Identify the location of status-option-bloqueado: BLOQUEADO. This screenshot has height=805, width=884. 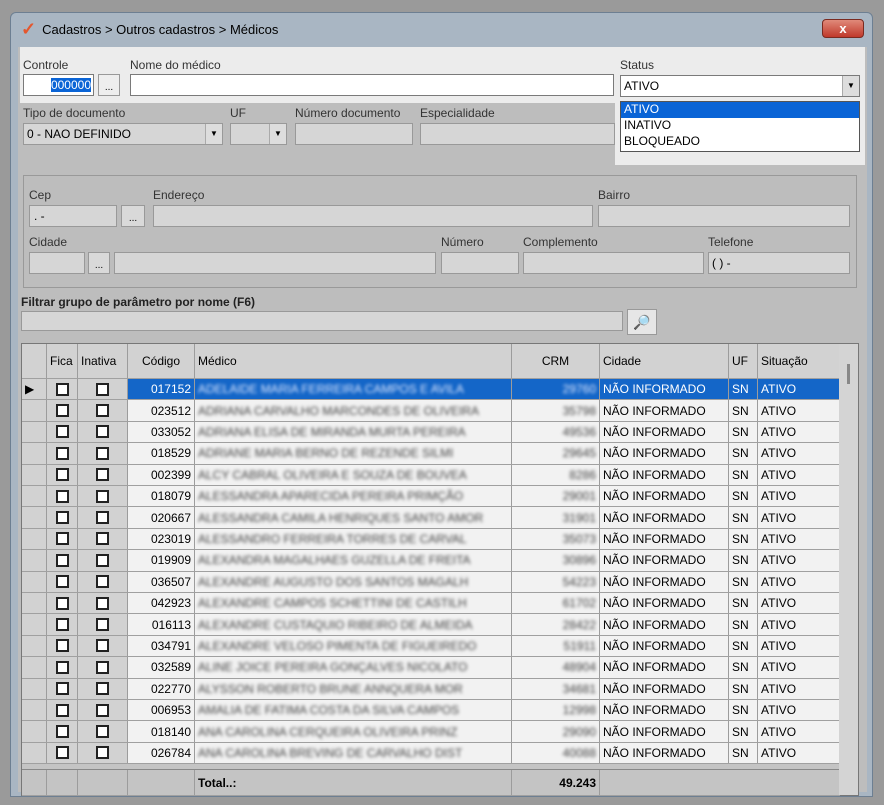
(740, 142).